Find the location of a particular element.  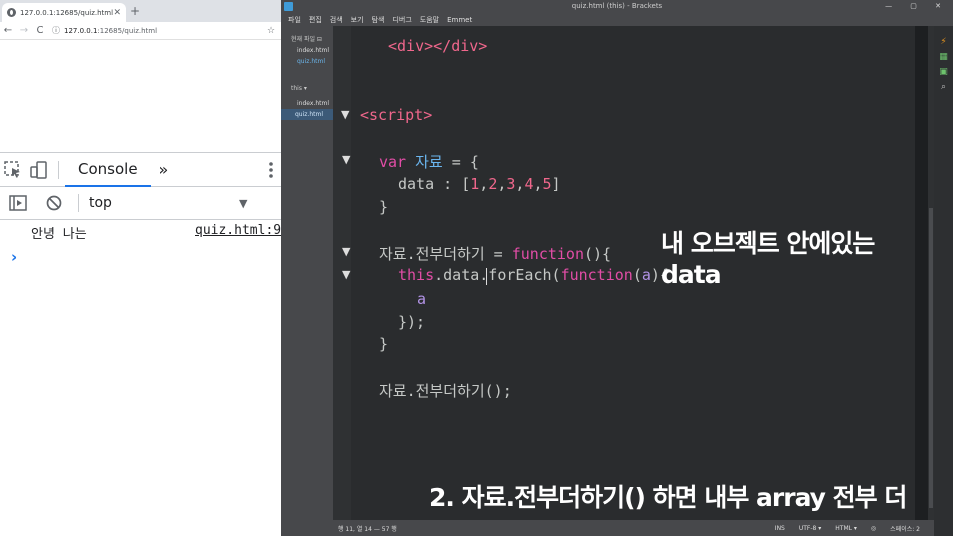

devtools-tabbar: Console » is located at coordinates (140, 170).